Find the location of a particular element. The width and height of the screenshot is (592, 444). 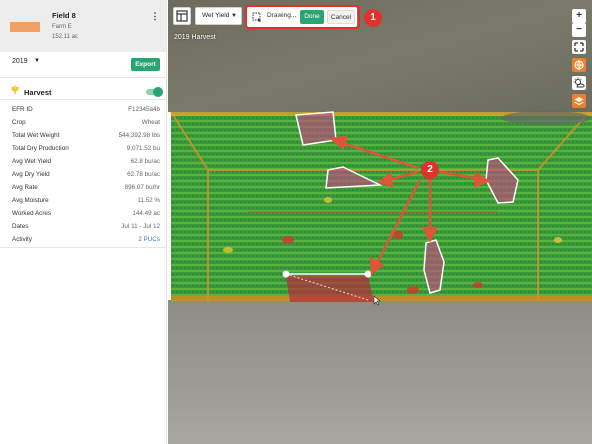

layer-select-value: Wet Yield is located at coordinates (216, 15).